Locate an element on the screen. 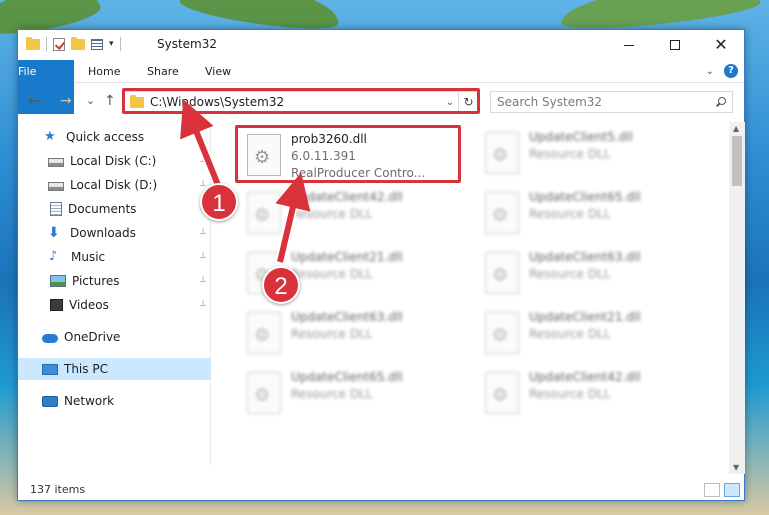 This screenshot has height=515, width=769. tab-share: Share is located at coordinates (163, 71).